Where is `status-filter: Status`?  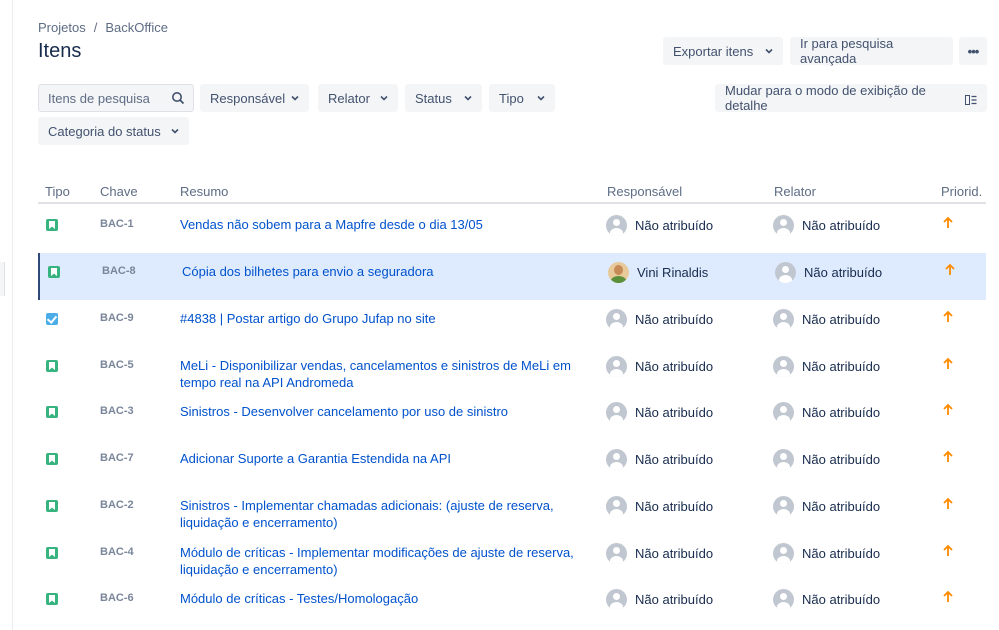
status-filter: Status is located at coordinates (443, 98).